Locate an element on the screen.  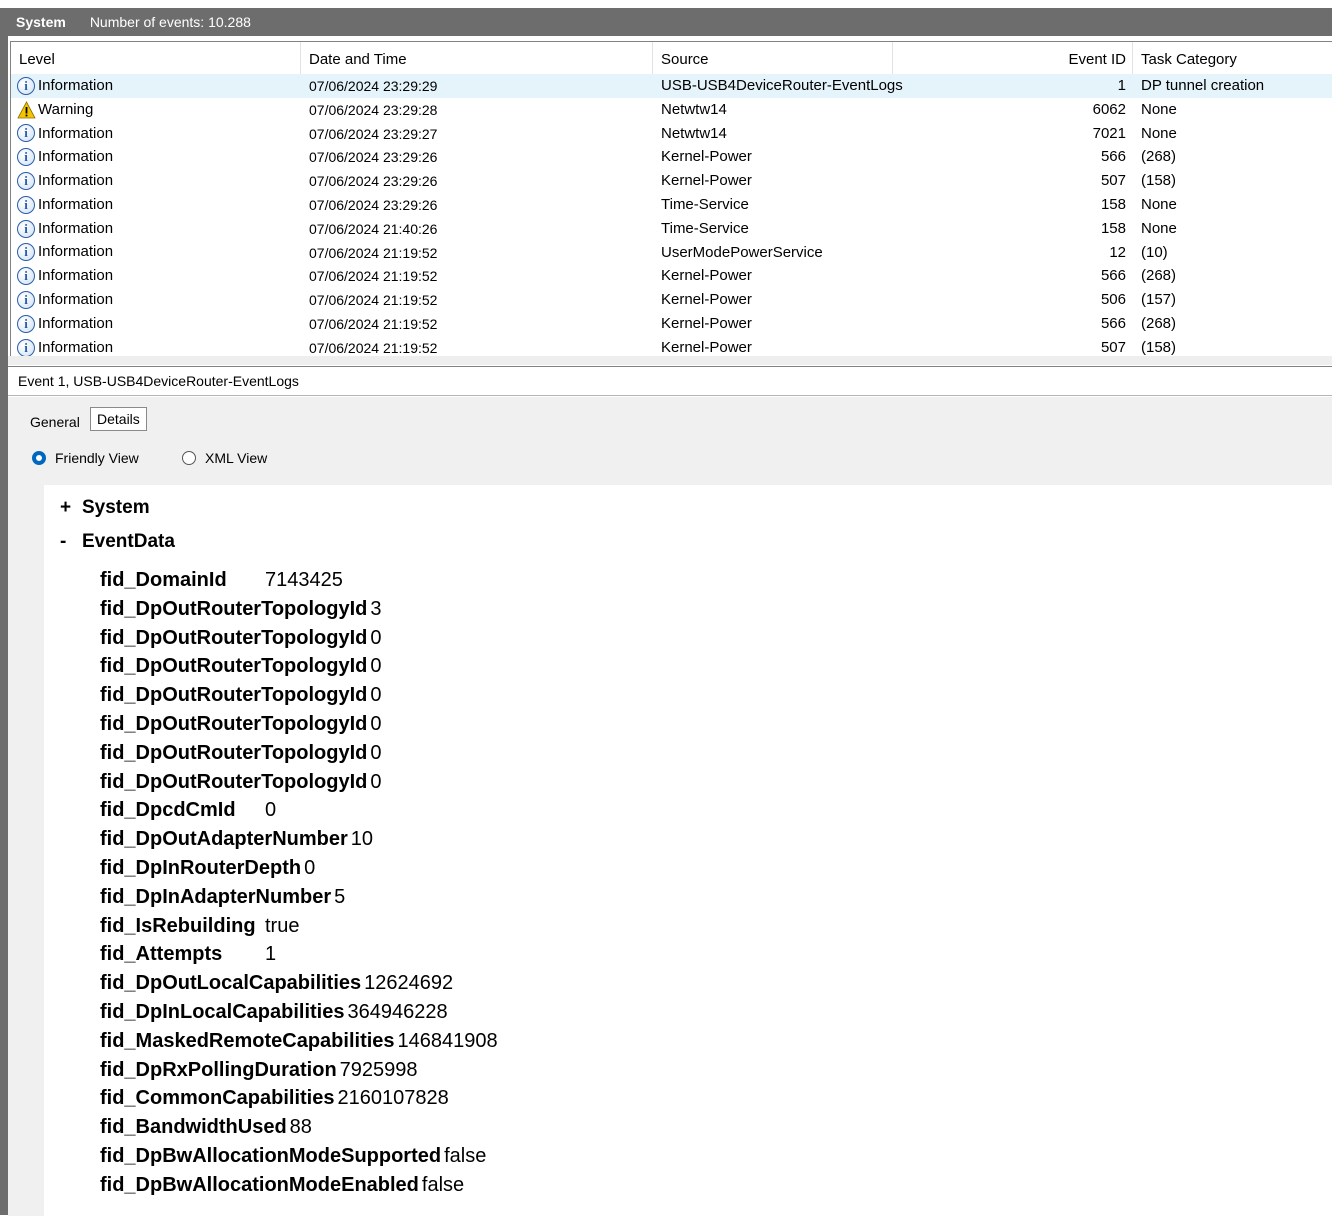
pane-splitter is located at coordinates (670, 360).